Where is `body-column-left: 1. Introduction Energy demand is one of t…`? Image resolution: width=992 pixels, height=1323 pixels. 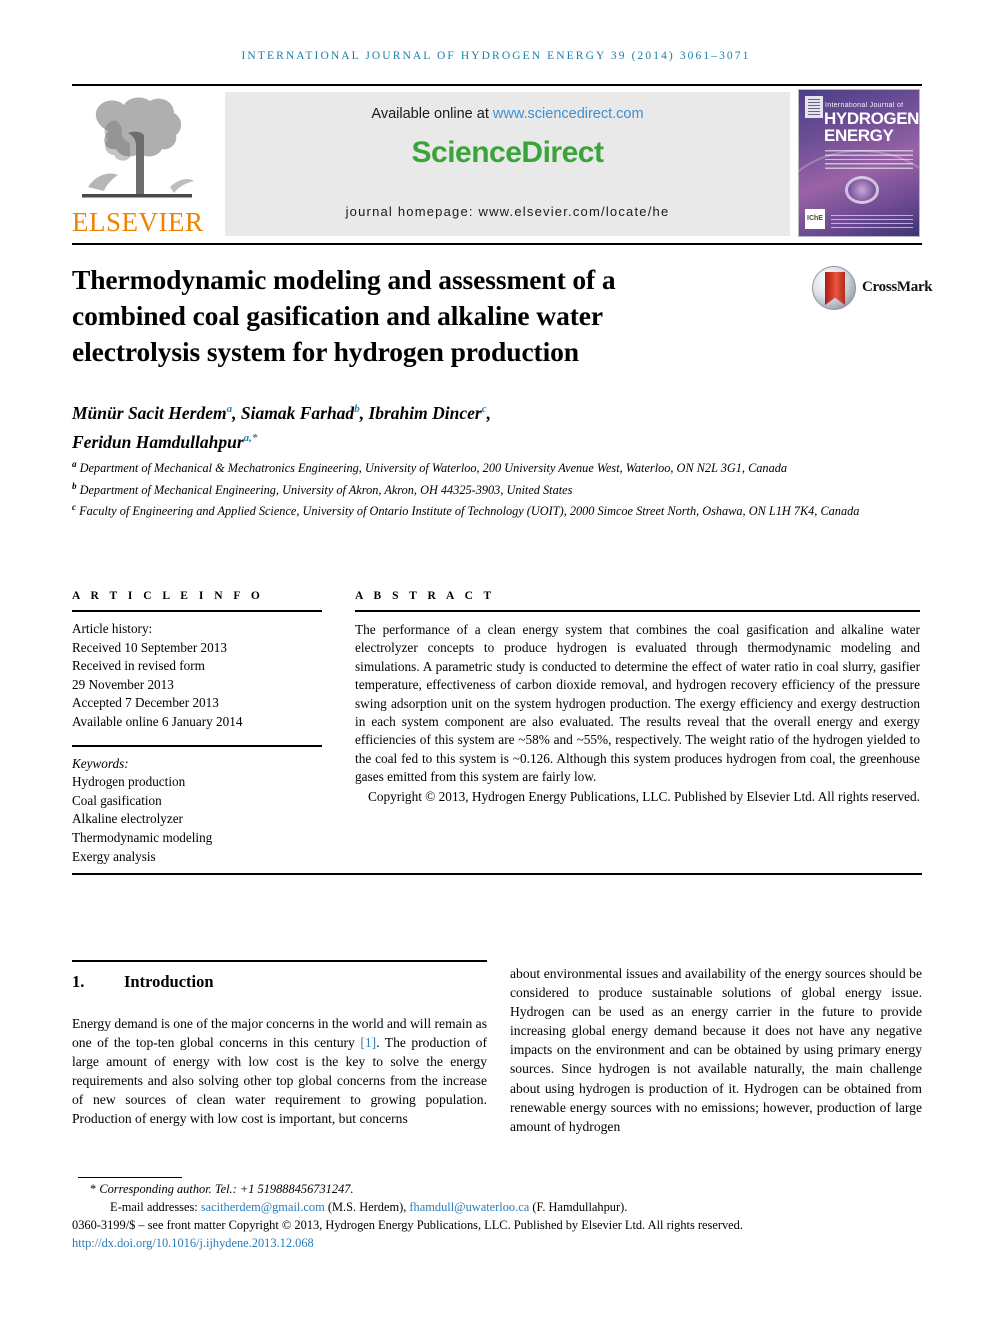 body-column-left: 1. Introduction Energy demand is one of t… is located at coordinates (279, 1050).